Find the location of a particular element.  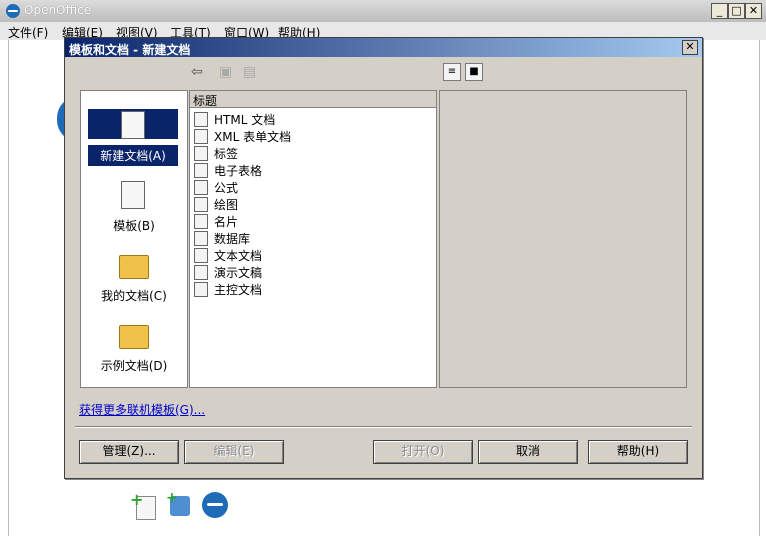

xml-form-icon is located at coordinates (201, 136).